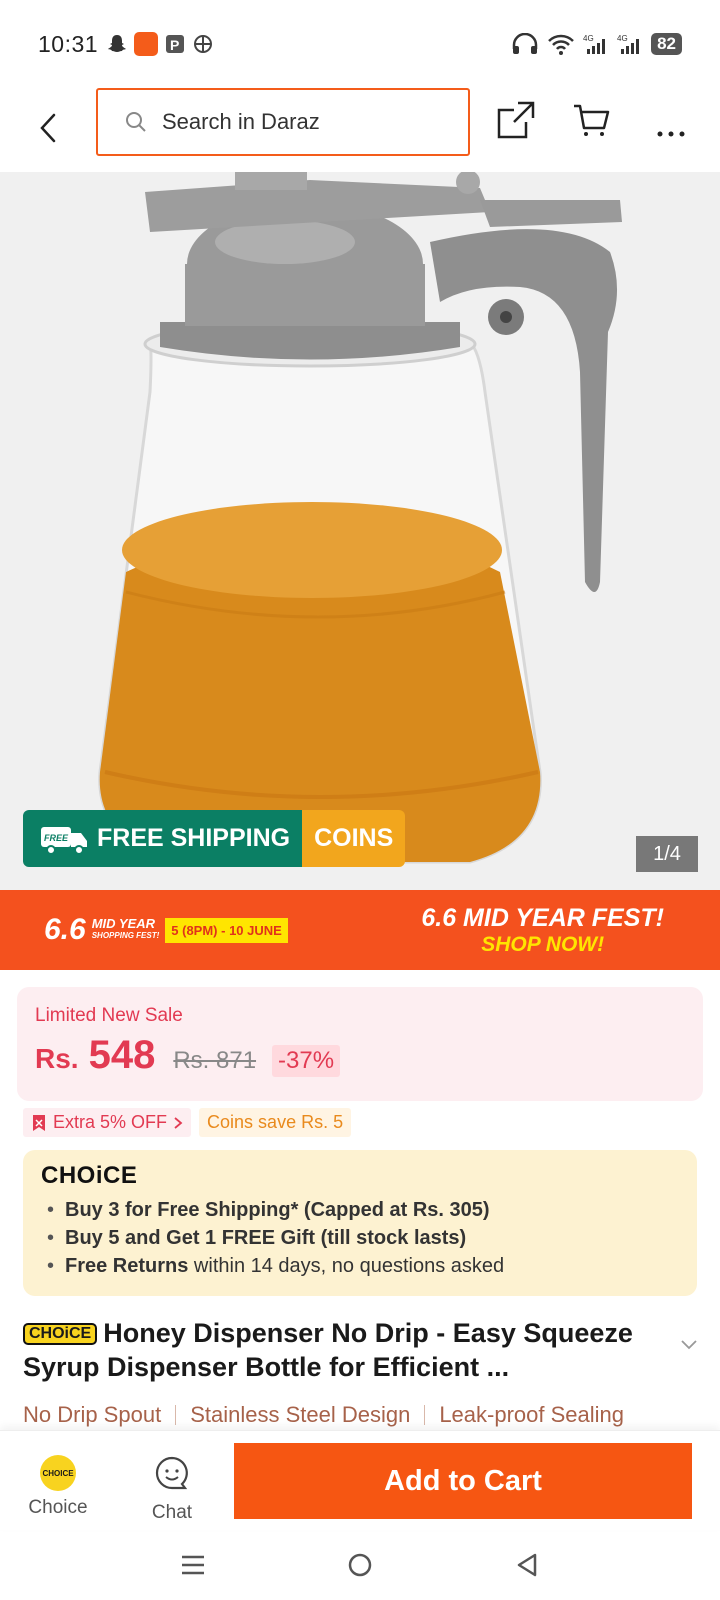 The width and height of the screenshot is (720, 1600). I want to click on chat-button: Chat, so click(172, 1489).